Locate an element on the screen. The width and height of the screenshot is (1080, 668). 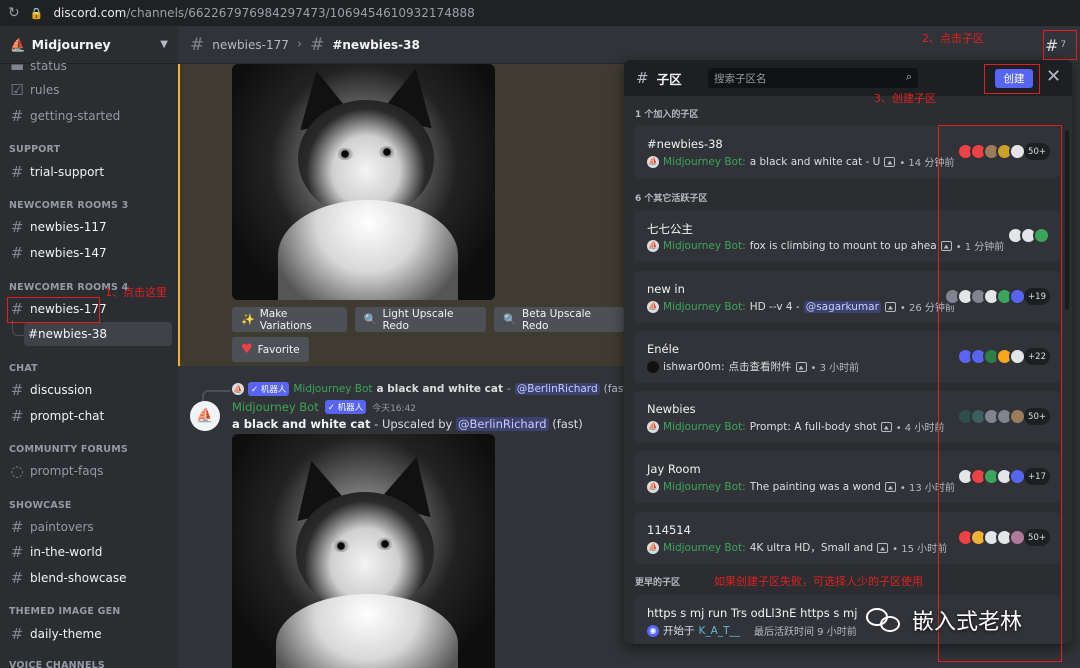
make-variations-button: ✨ Make Variations is located at coordinates (289, 319).